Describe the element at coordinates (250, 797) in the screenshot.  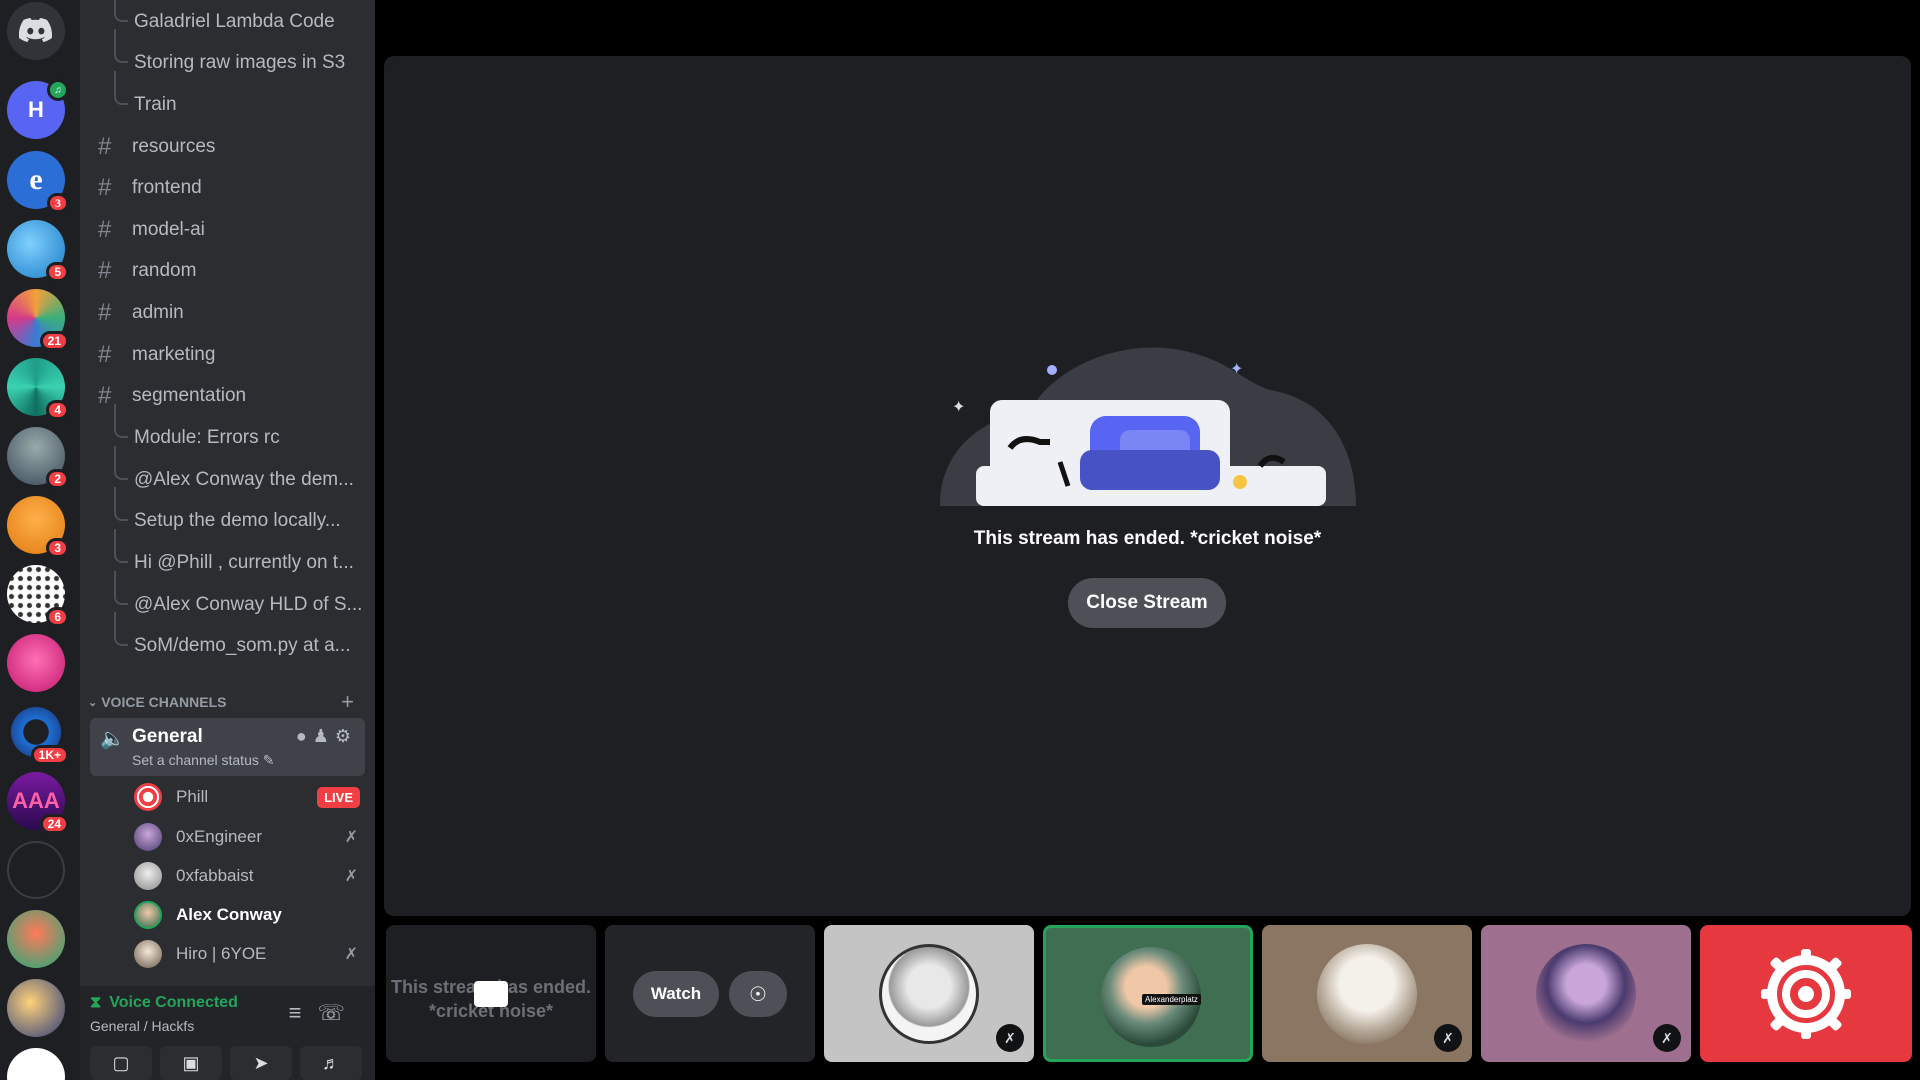
I see `voice-member: Phill LIVE` at that location.